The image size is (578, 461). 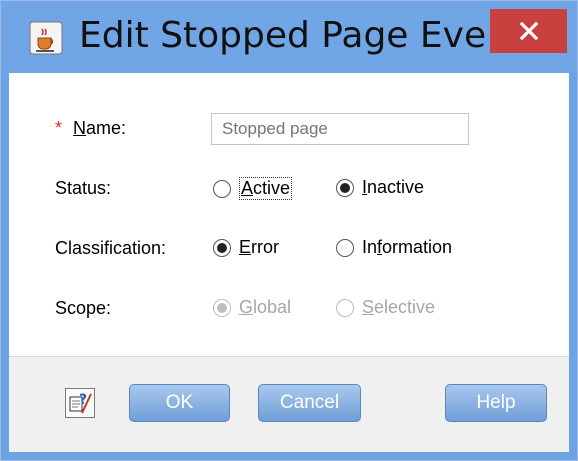 What do you see at coordinates (393, 187) in the screenshot?
I see `status-inactive-label: Inactive` at bounding box center [393, 187].